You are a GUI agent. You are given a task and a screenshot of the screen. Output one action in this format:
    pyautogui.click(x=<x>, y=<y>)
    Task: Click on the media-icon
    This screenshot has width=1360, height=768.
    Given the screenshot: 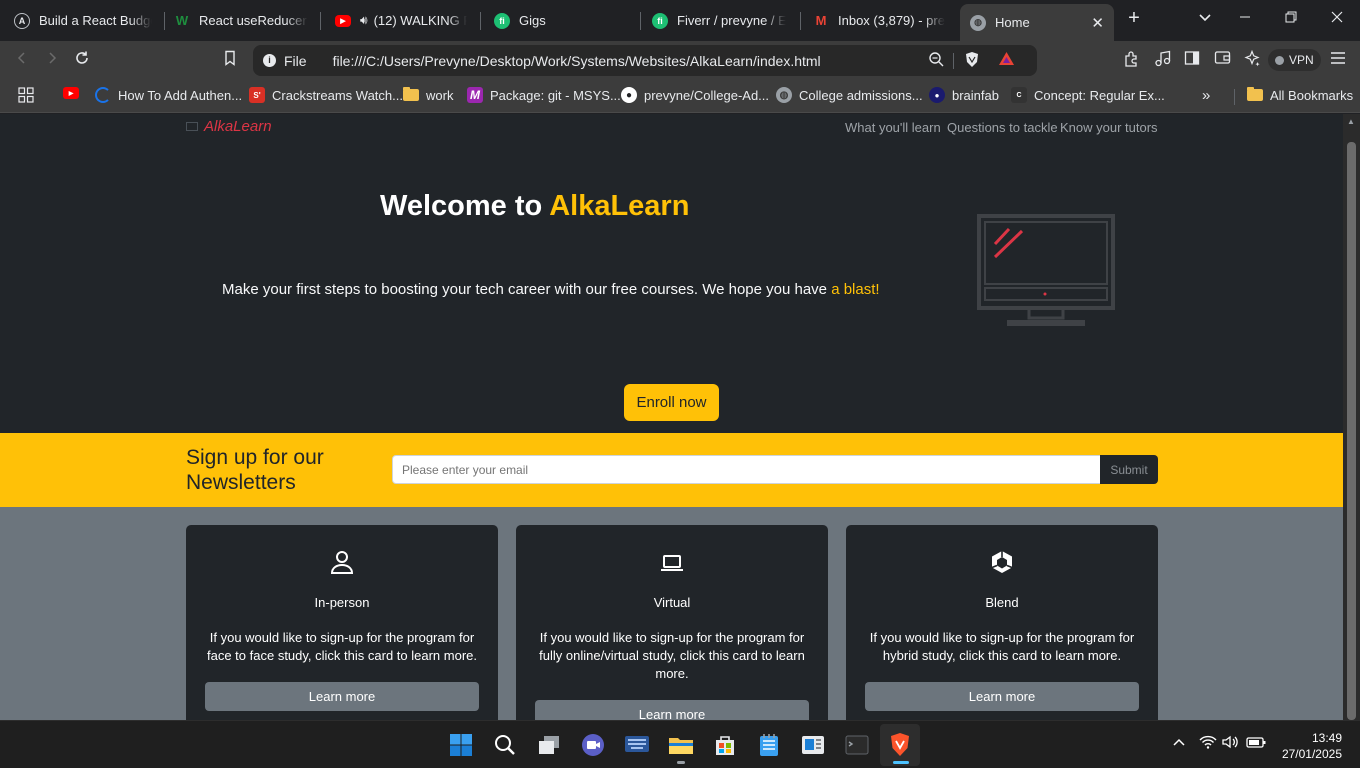 What is the action you would take?
    pyautogui.click(x=1162, y=61)
    